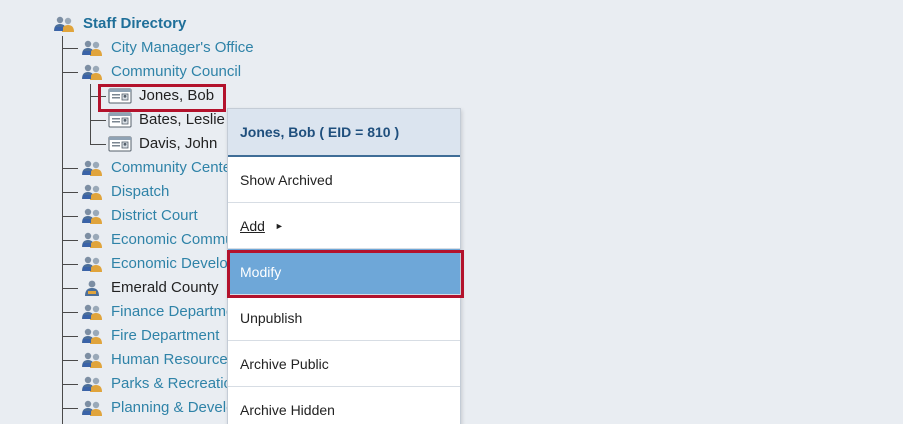 Image resolution: width=903 pixels, height=424 pixels. What do you see at coordinates (344, 226) in the screenshot?
I see `menu-item-add: Add ►` at bounding box center [344, 226].